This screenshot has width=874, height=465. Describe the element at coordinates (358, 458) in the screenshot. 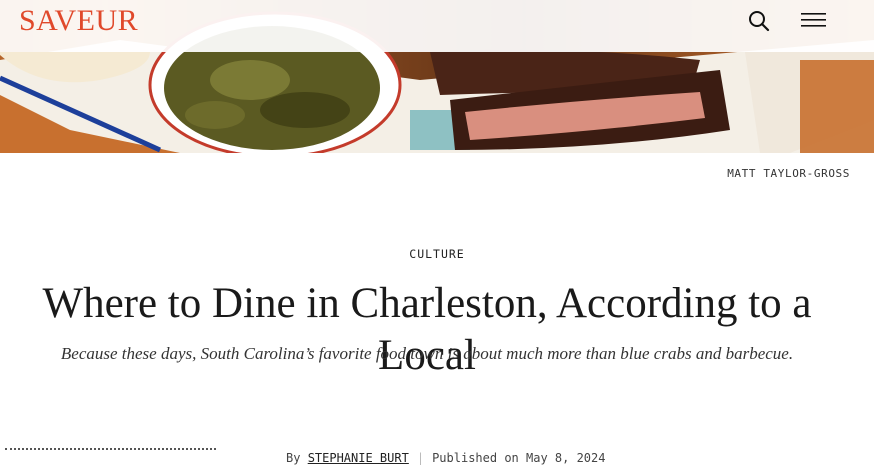

I see `author-link: STEPHANIE BURT` at that location.